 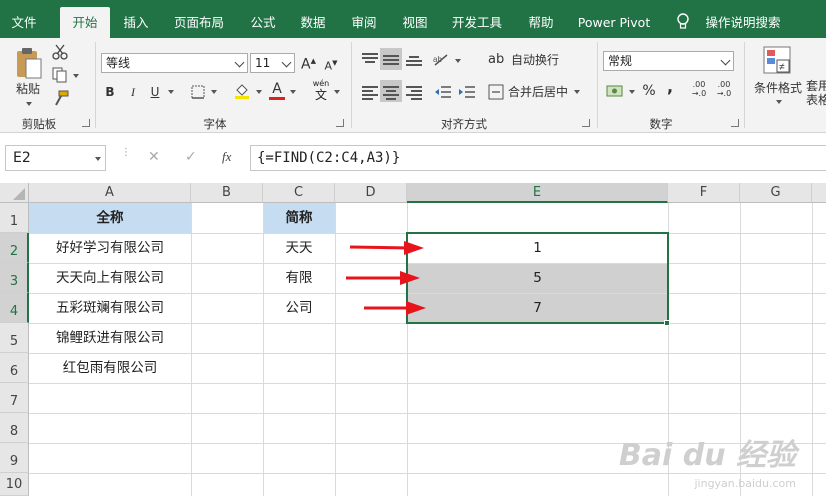 What do you see at coordinates (538, 92) in the screenshot?
I see `merge-center-button: 合并后居中` at bounding box center [538, 92].